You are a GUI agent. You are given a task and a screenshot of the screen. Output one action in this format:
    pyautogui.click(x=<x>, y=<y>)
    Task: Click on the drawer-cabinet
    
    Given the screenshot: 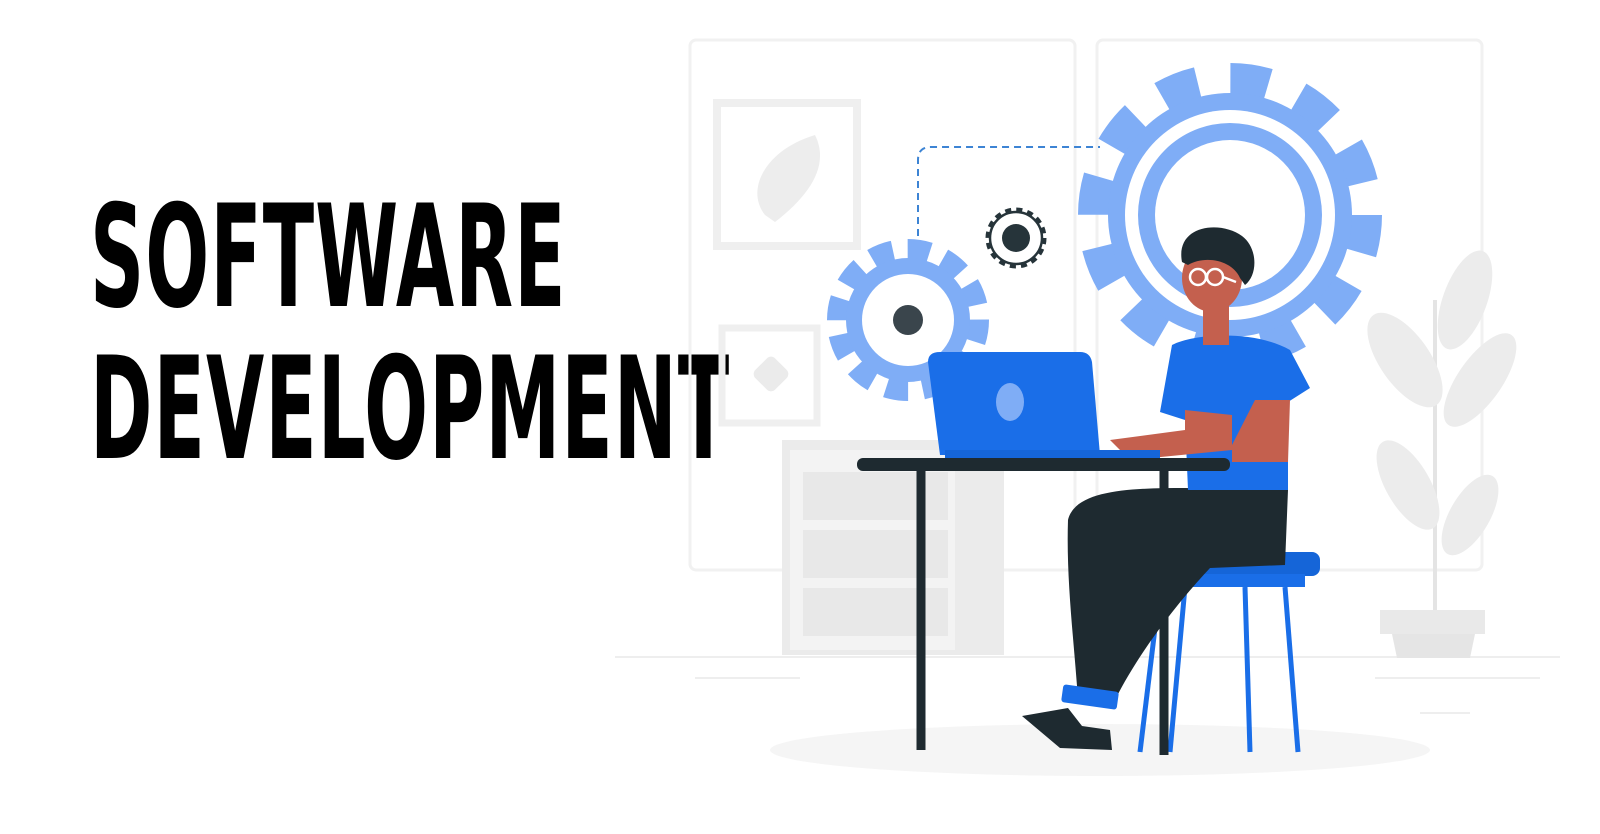 What is the action you would take?
    pyautogui.click(x=893, y=547)
    